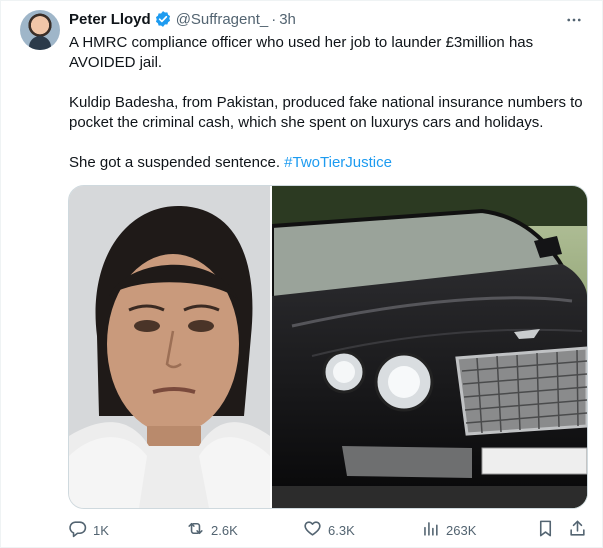  Describe the element at coordinates (315, 530) in the screenshot. I see `heart-icon` at that location.